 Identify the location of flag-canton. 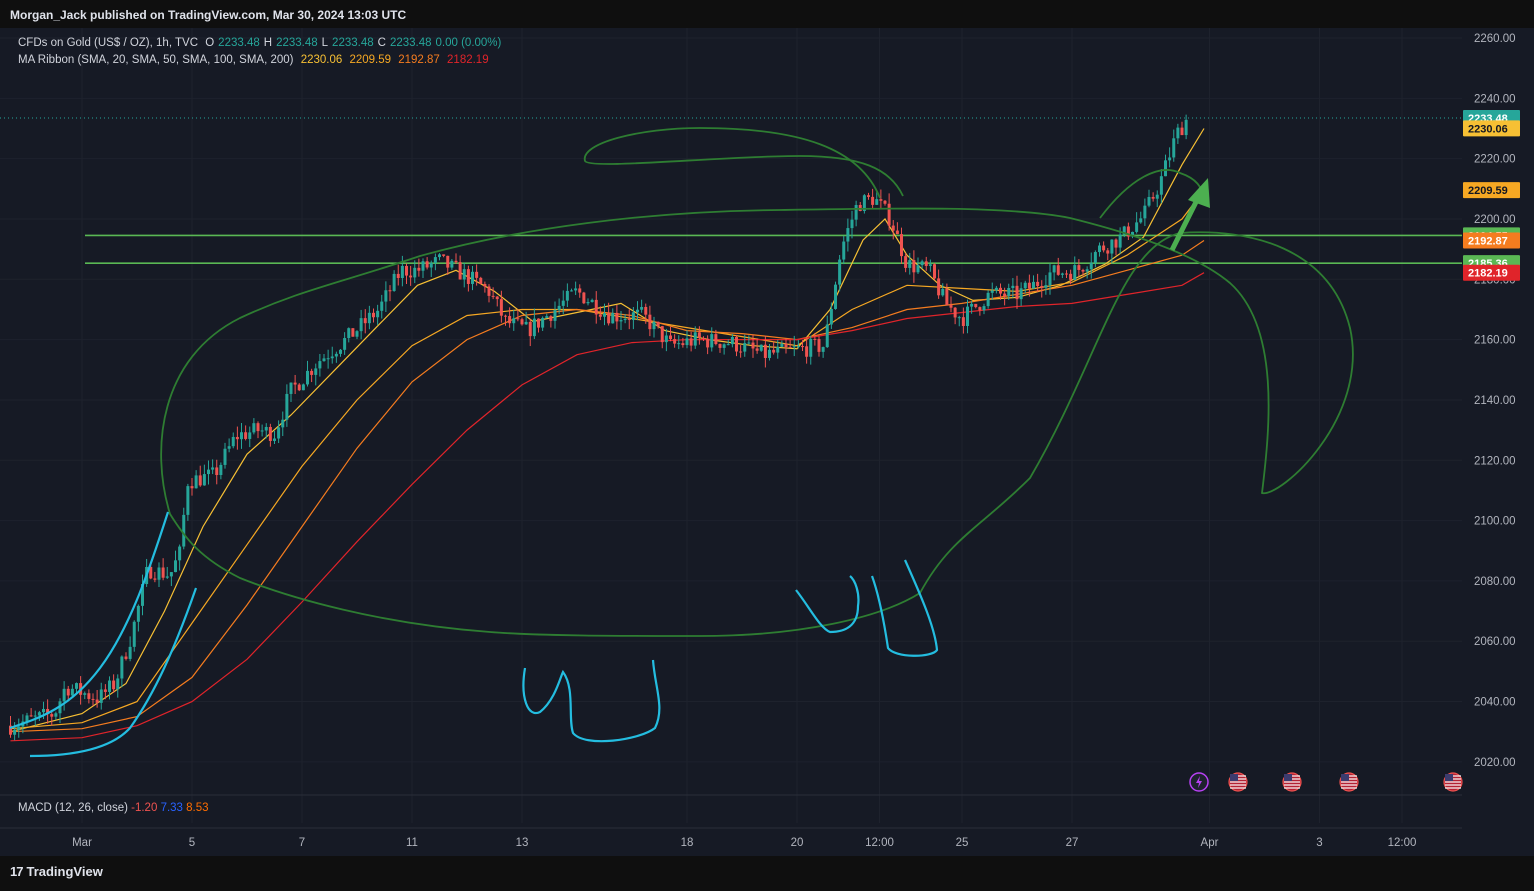
(1345, 777).